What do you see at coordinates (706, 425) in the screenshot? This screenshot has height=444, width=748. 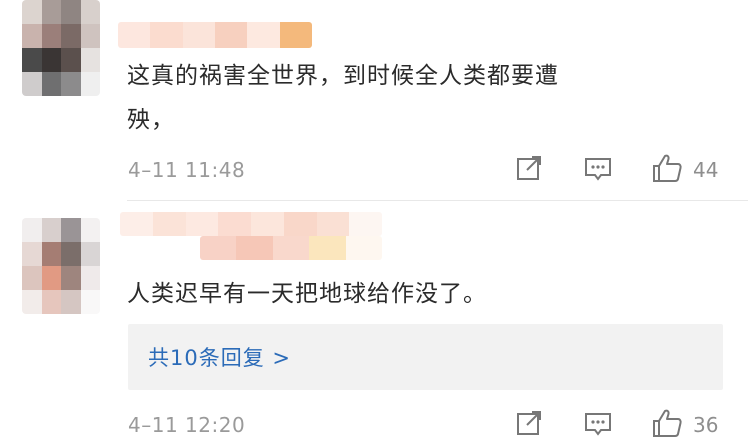 I see `like-count: 36` at bounding box center [706, 425].